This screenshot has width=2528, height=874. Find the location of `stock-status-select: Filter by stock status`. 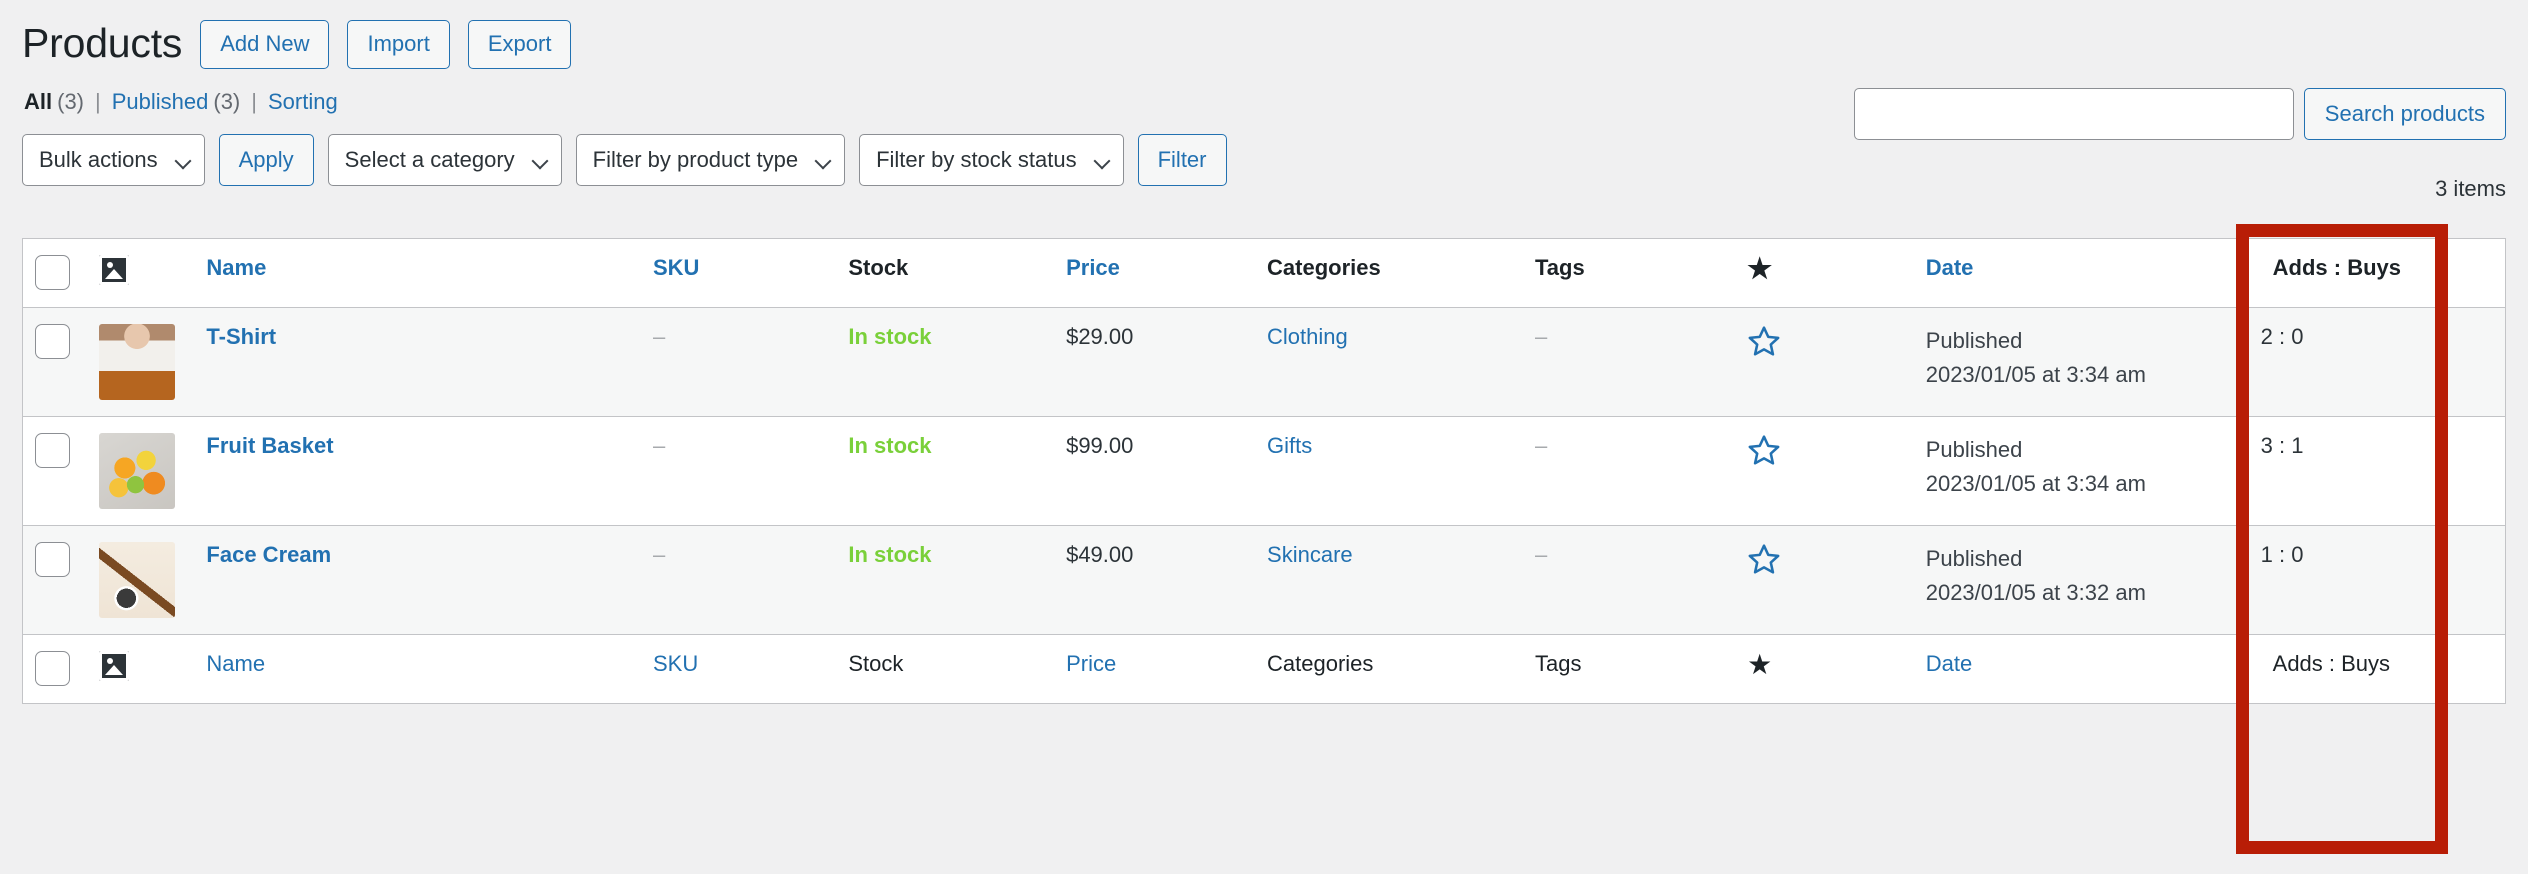

stock-status-select: Filter by stock status is located at coordinates (991, 160).